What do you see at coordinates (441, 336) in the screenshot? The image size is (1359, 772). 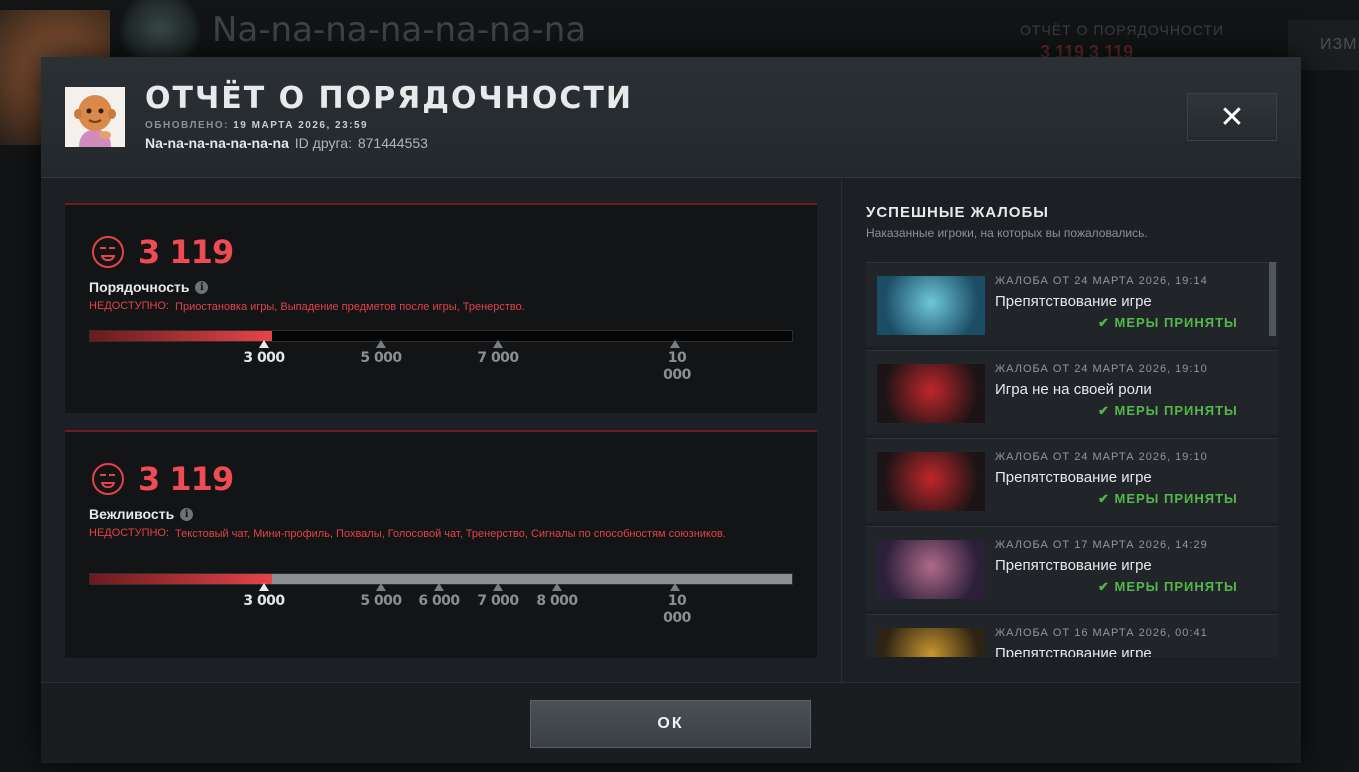 I see `conduct-progress-bar` at bounding box center [441, 336].